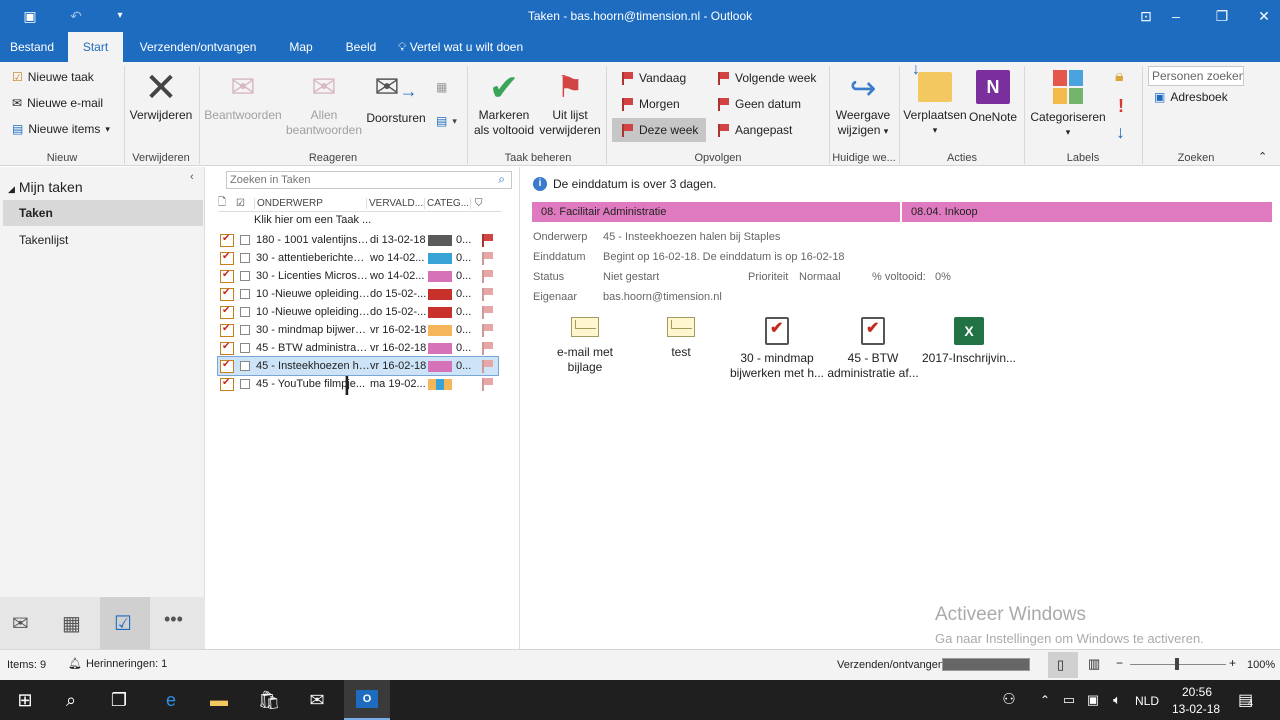 The height and width of the screenshot is (720, 1280). Describe the element at coordinates (61, 129) in the screenshot. I see `new-items-button: ▤ Nieuwe items ▾` at that location.